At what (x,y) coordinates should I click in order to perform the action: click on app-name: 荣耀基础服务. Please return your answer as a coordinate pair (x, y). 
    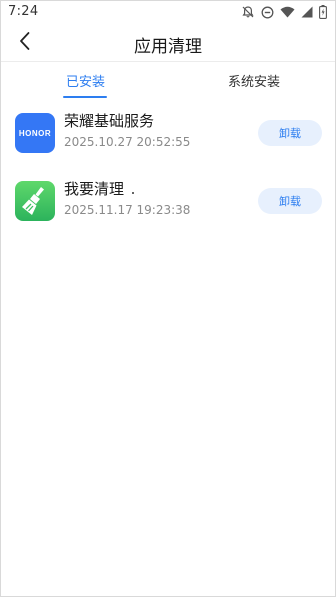
    Looking at the image, I should click on (109, 121).